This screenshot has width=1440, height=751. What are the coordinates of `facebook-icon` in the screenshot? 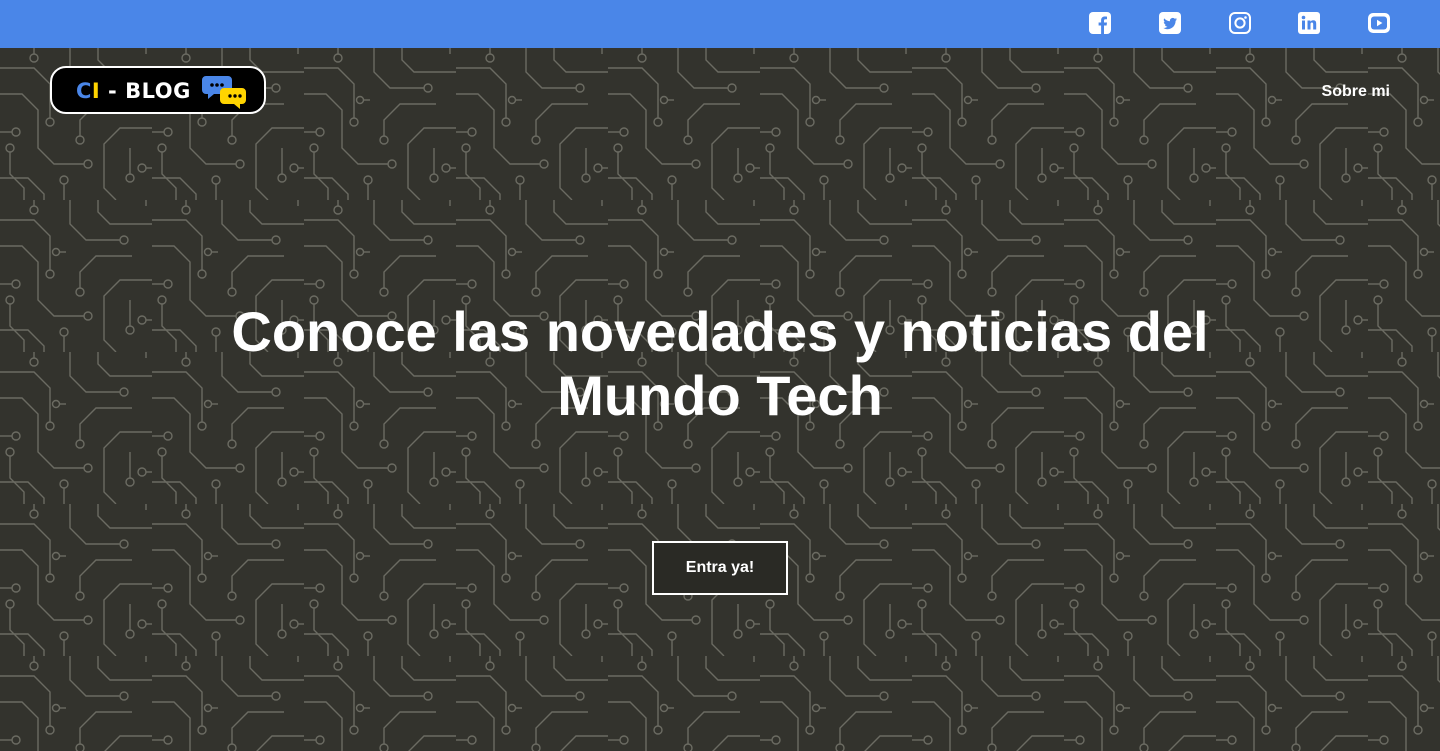 It's located at (1100, 23).